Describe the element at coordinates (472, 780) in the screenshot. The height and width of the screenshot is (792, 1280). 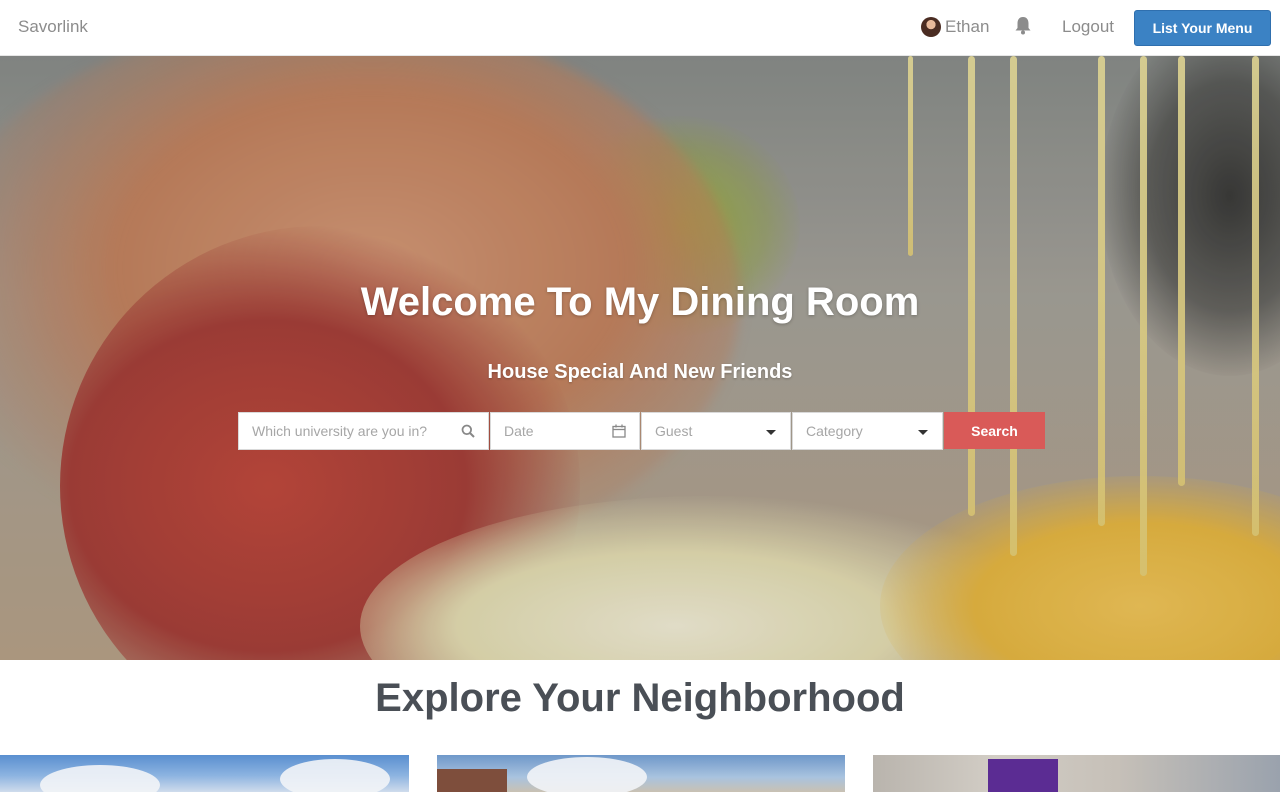
I see `building-image-detail` at that location.